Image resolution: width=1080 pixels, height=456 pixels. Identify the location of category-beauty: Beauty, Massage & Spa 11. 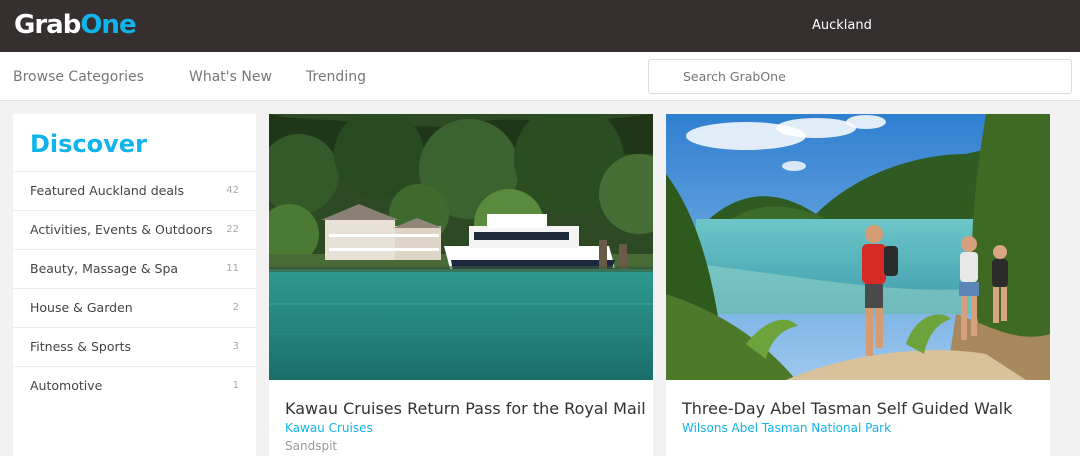
(134, 269).